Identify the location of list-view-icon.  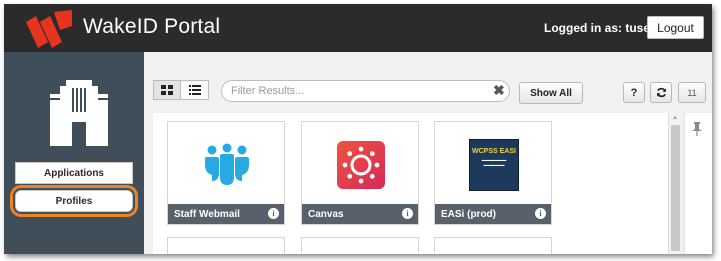
(194, 90).